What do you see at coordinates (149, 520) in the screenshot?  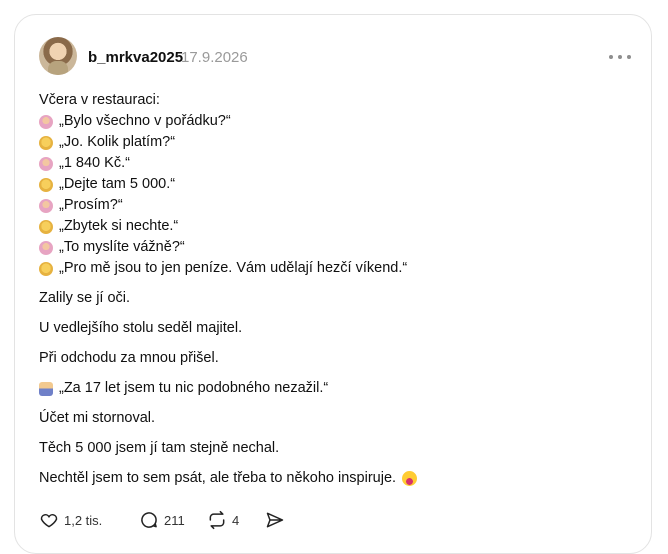 I see `comment-icon` at bounding box center [149, 520].